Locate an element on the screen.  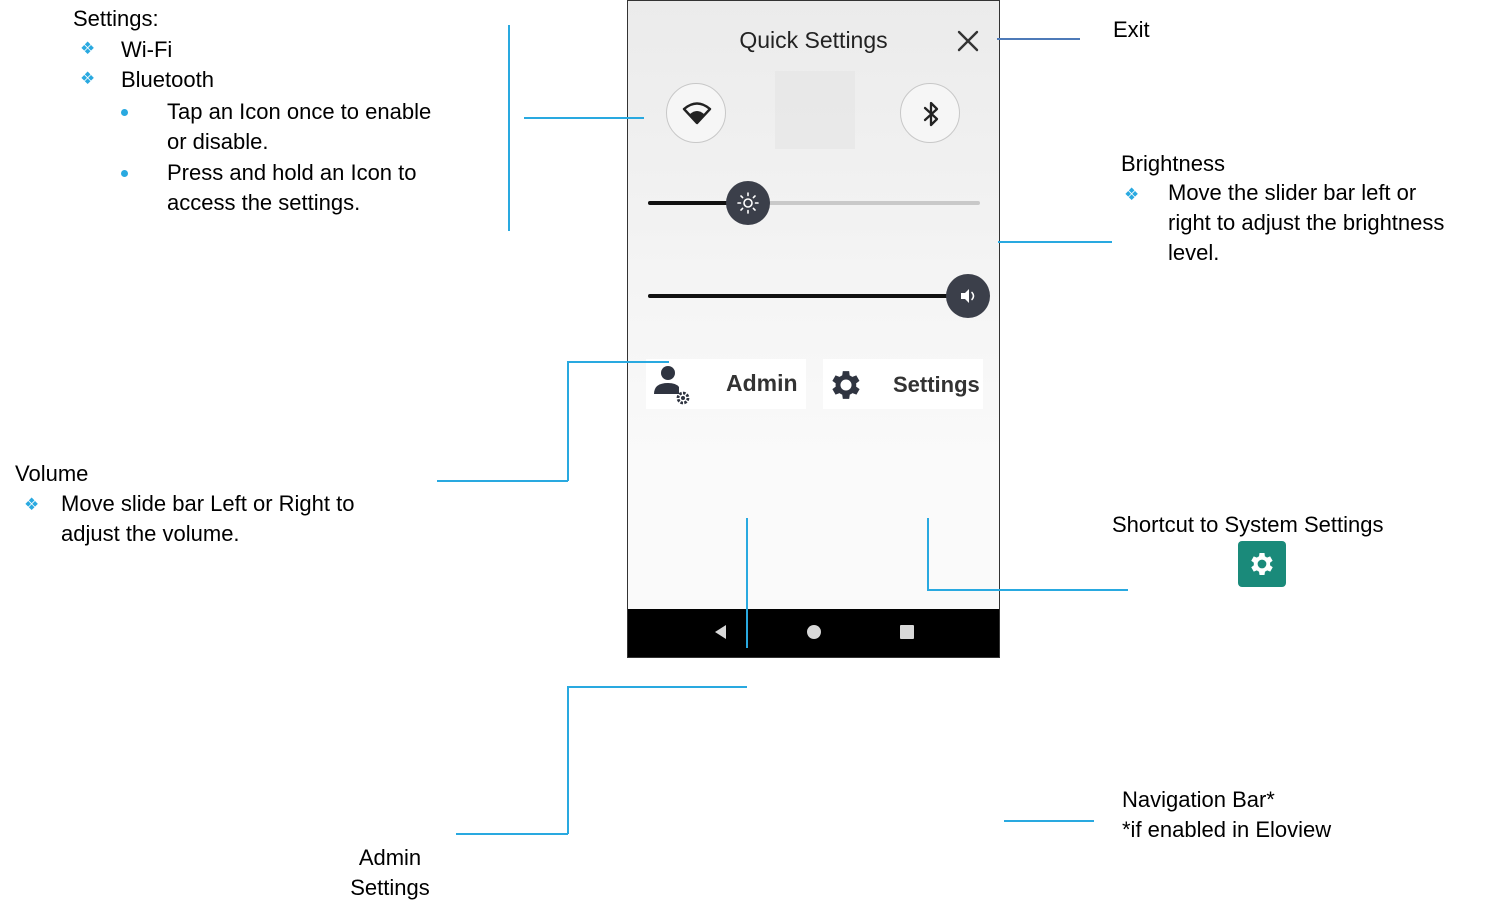
volume-thumb is located at coordinates (968, 296).